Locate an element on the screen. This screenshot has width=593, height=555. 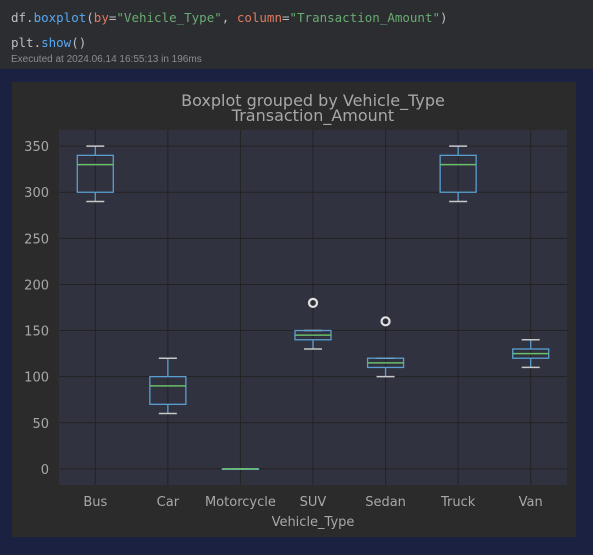
code-token: ( is located at coordinates (90, 17).